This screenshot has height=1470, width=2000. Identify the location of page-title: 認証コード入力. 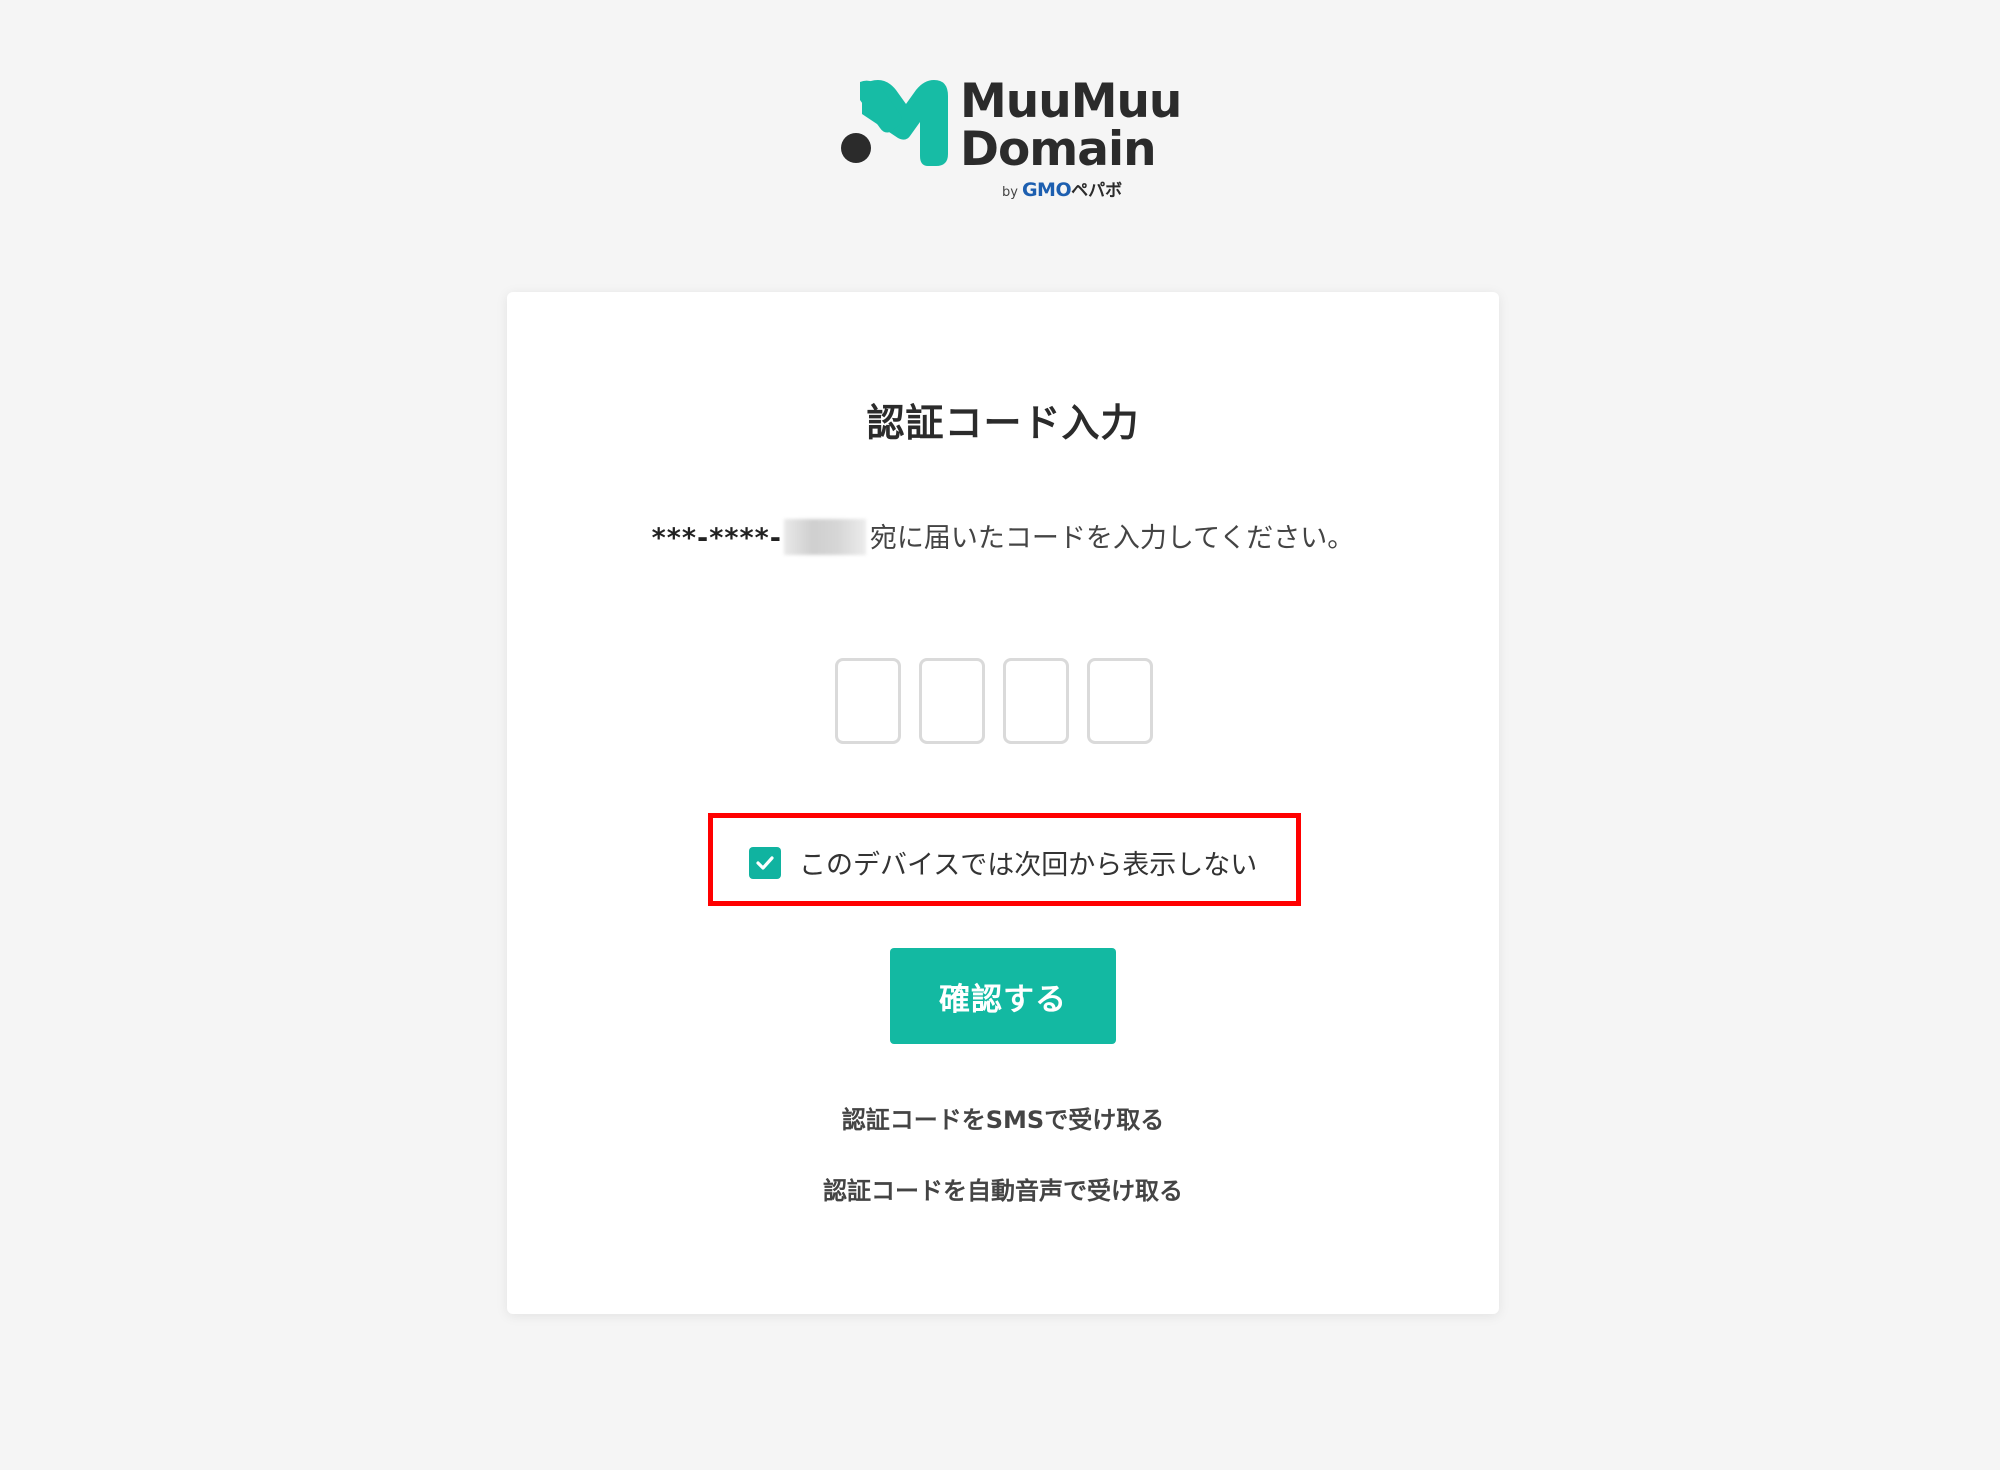
(1003, 423).